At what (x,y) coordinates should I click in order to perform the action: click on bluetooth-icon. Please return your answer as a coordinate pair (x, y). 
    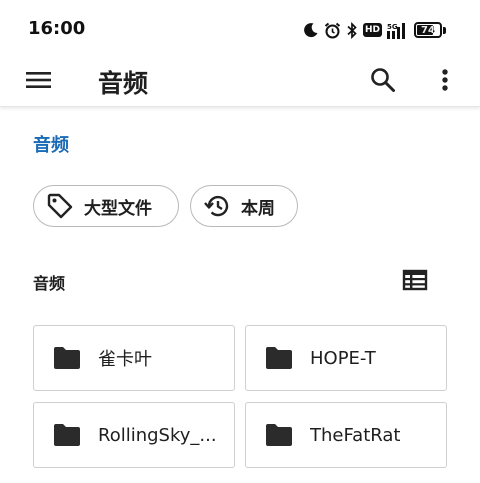
    Looking at the image, I should click on (352, 30).